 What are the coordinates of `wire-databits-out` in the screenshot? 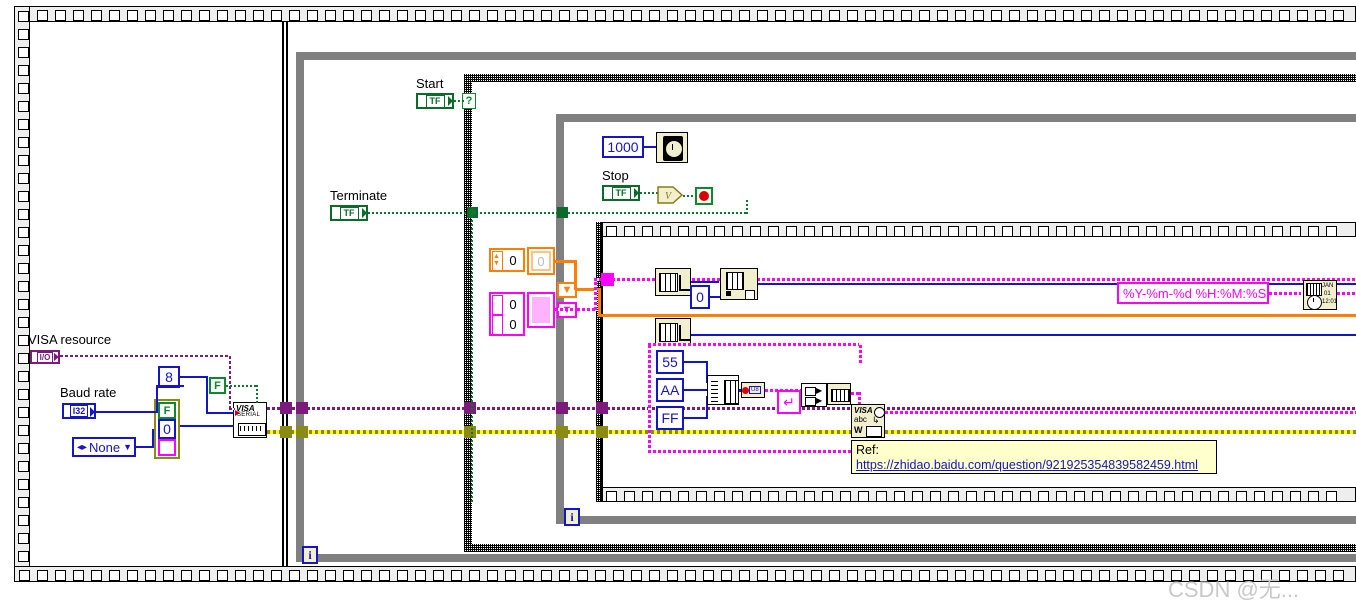 It's located at (194, 377).